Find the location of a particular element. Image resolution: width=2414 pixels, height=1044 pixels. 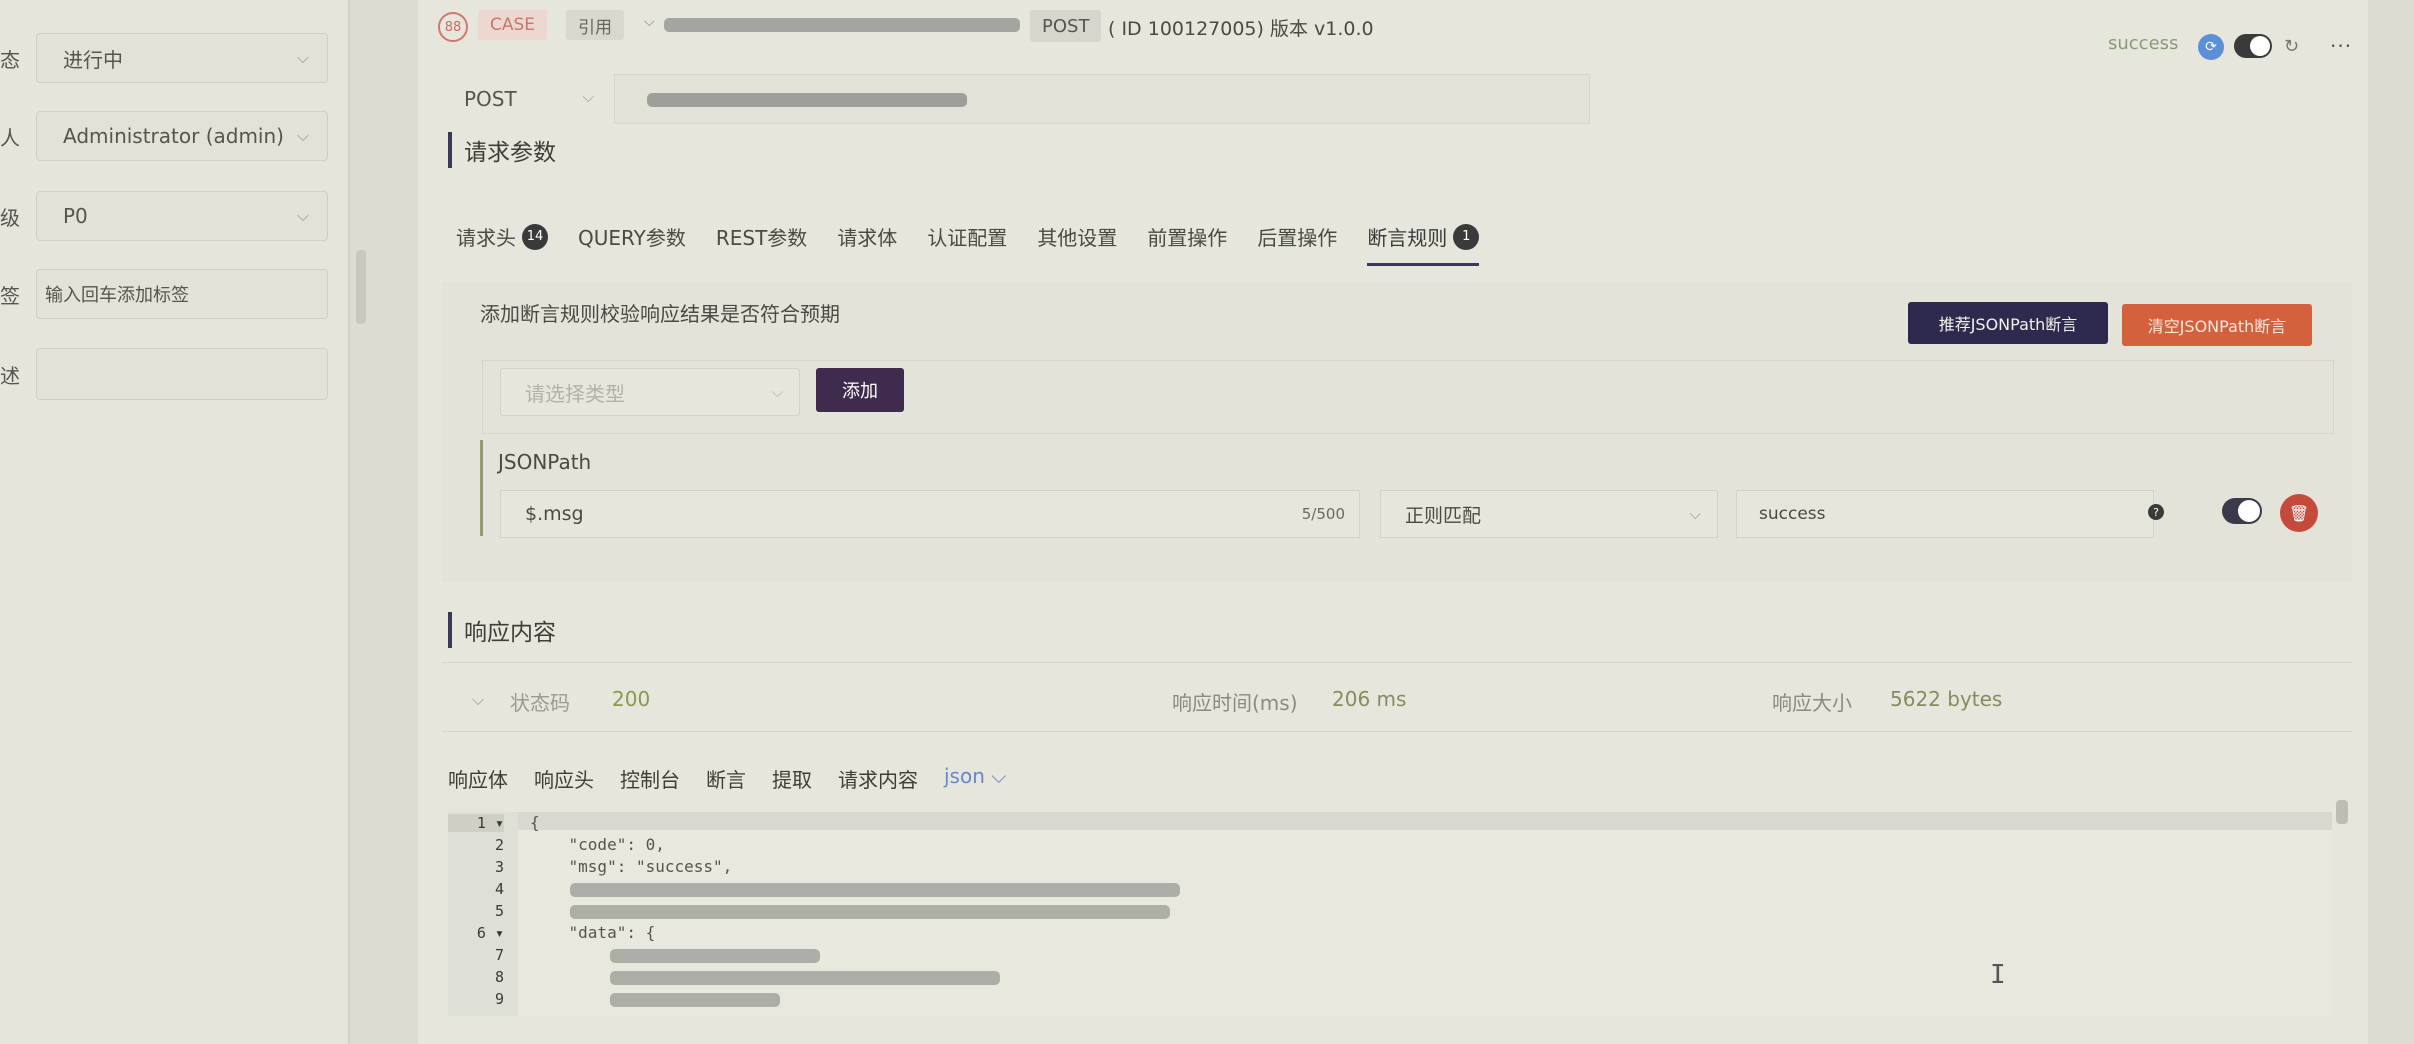

jsonpath-value: $.msg is located at coordinates (554, 514).